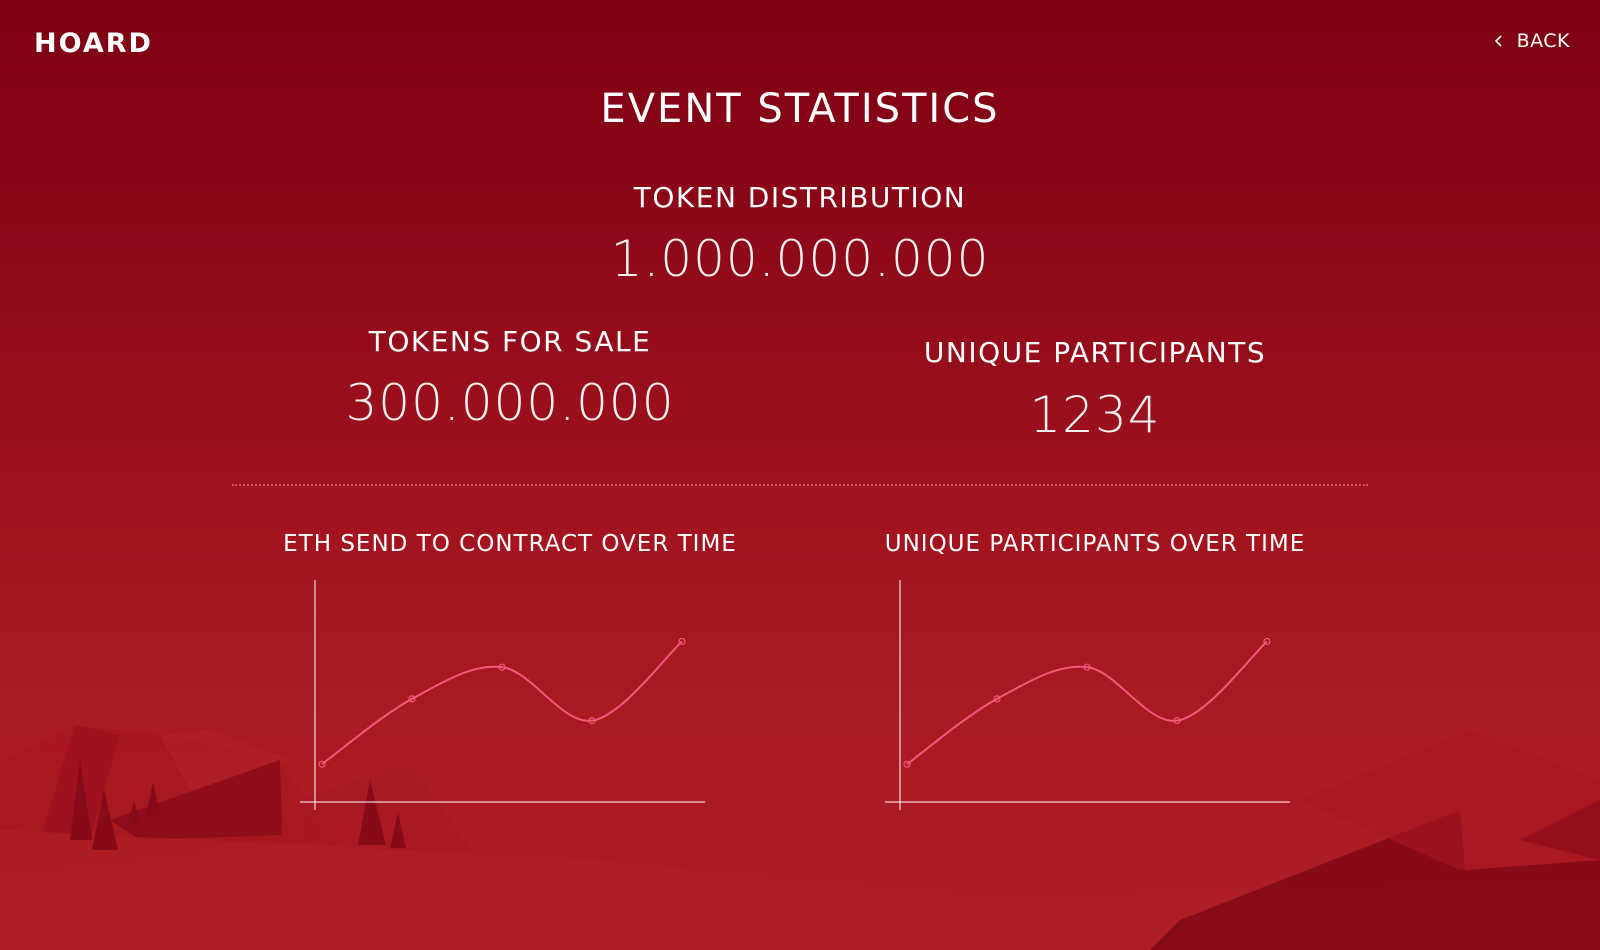 The height and width of the screenshot is (950, 1600). I want to click on token-distribution-value: 1.000.000.000, so click(800, 259).